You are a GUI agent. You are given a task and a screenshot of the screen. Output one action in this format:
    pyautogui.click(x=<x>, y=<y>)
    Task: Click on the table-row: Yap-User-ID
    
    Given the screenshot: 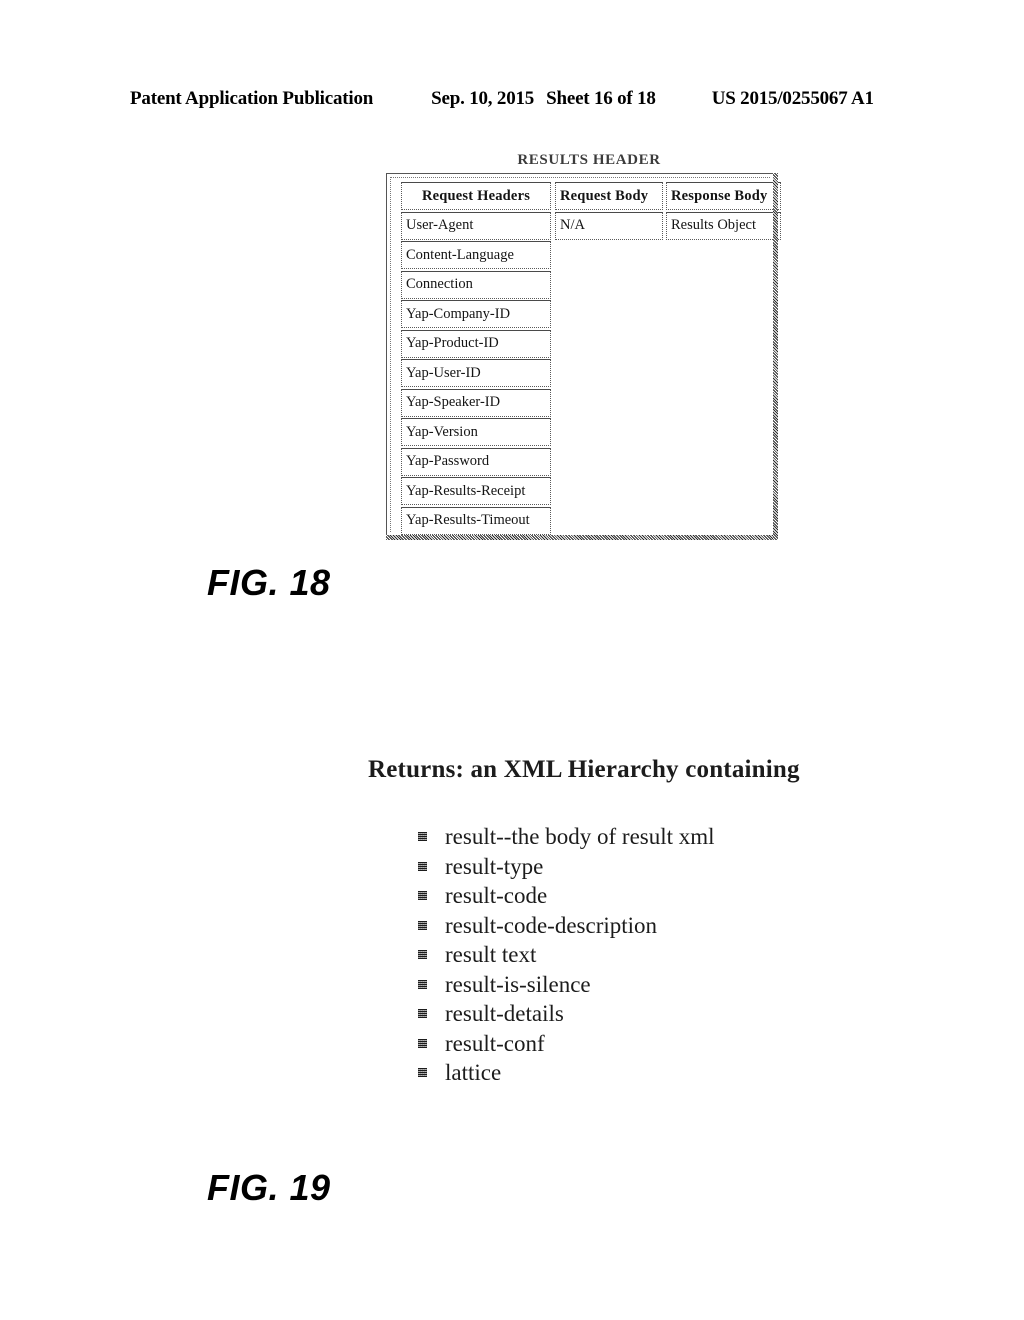 What is the action you would take?
    pyautogui.click(x=476, y=373)
    